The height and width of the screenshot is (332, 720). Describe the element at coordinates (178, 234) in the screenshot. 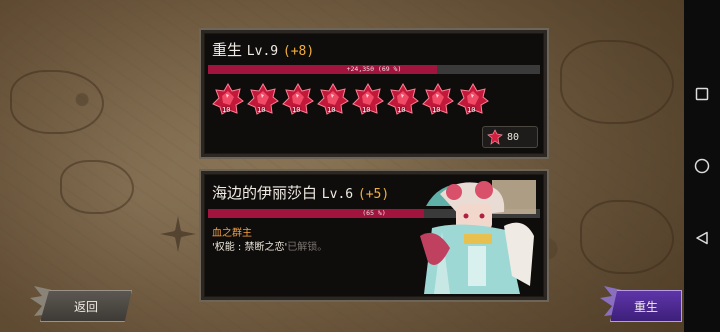

I see `compass-icon` at that location.